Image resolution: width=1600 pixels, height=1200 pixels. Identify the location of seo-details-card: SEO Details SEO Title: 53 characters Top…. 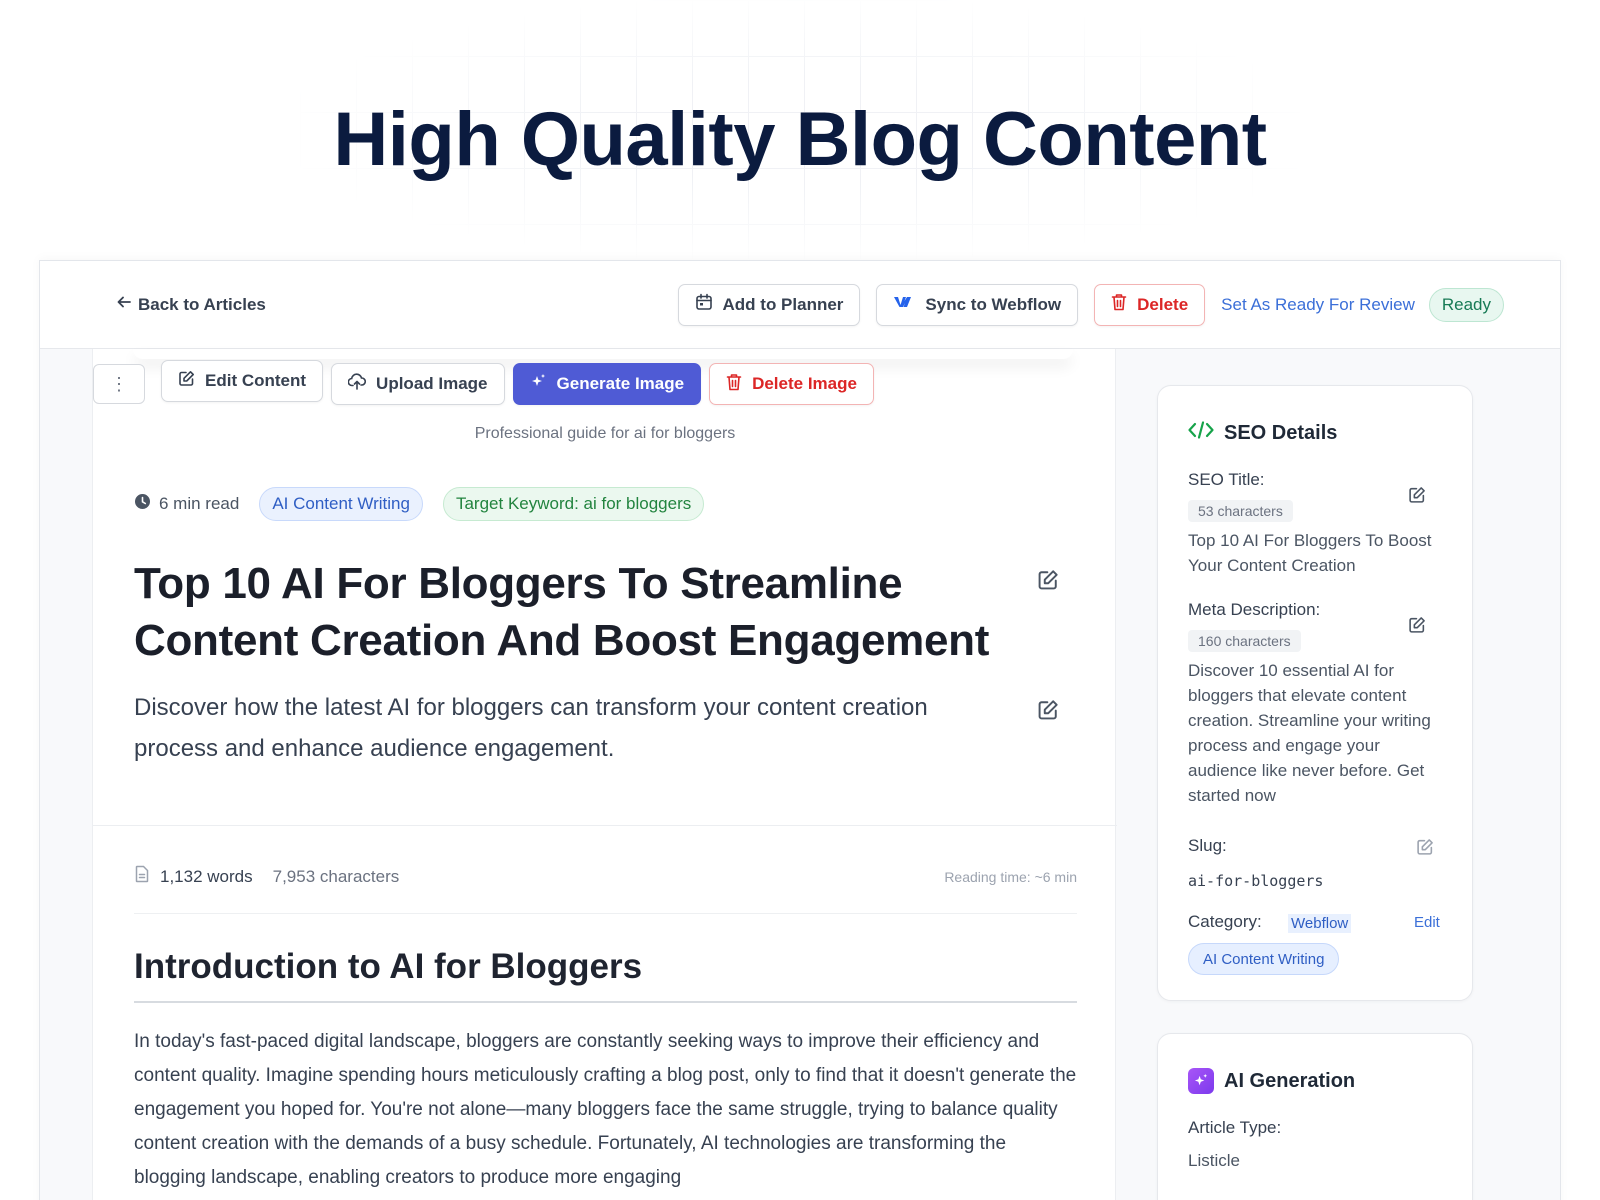
(1315, 693).